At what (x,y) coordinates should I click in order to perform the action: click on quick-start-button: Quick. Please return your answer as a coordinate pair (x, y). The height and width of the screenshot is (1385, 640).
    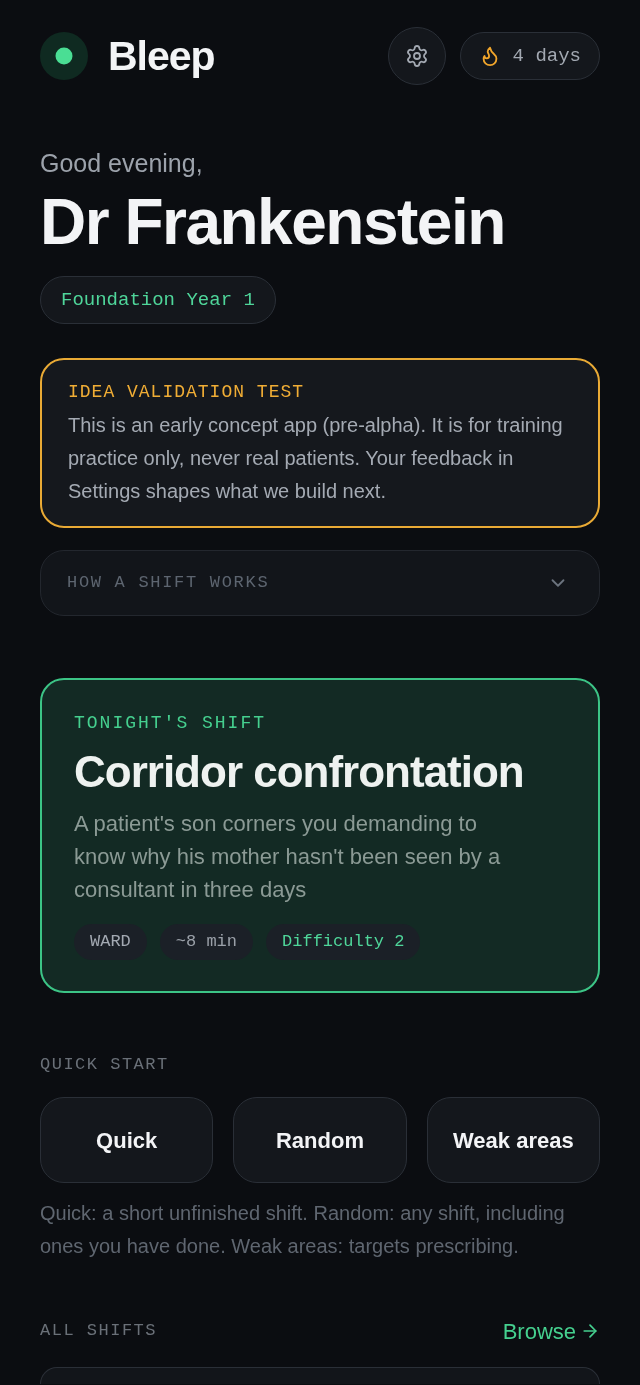
    Looking at the image, I should click on (127, 1140).